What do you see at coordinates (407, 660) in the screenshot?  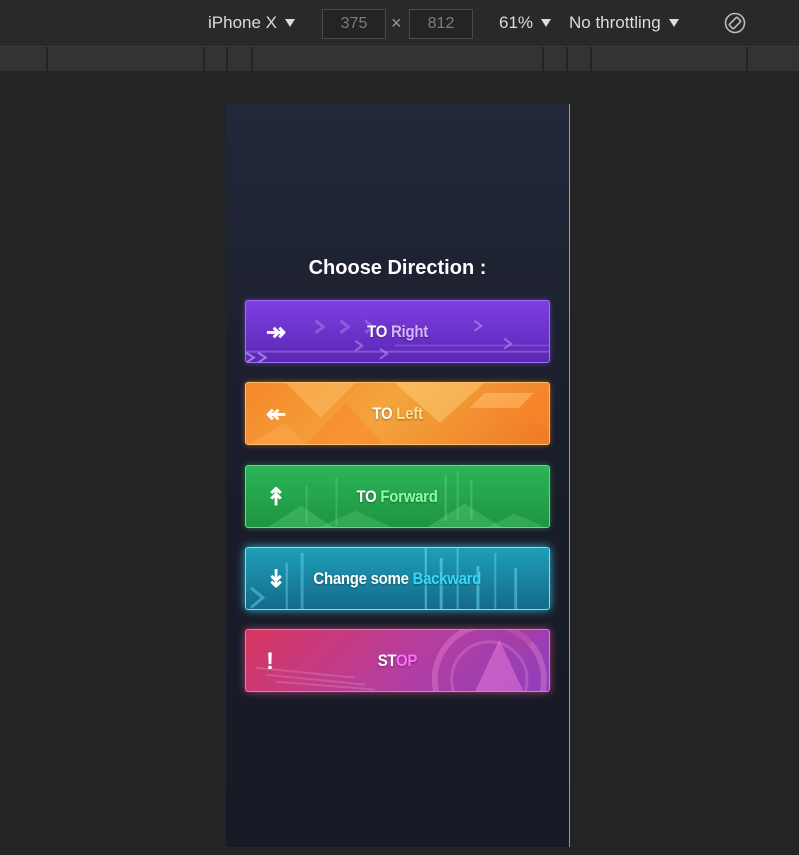 I see `label-highlight: OP` at bounding box center [407, 660].